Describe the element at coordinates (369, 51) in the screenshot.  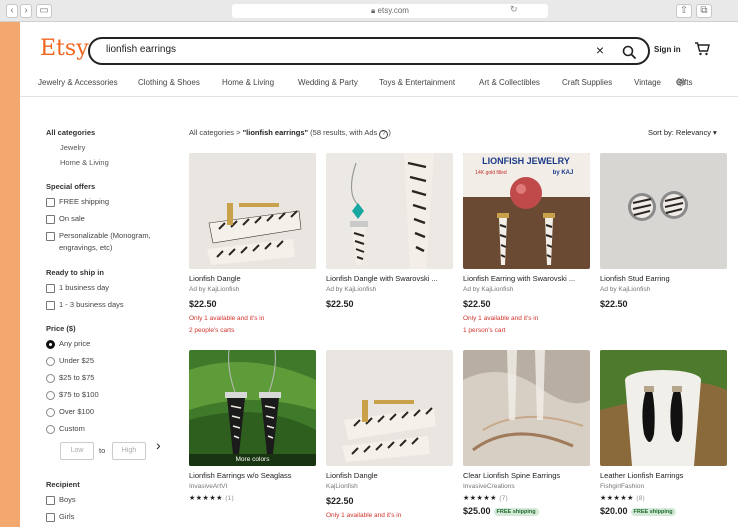
I see `search-bar: lionfish earrings ×` at that location.